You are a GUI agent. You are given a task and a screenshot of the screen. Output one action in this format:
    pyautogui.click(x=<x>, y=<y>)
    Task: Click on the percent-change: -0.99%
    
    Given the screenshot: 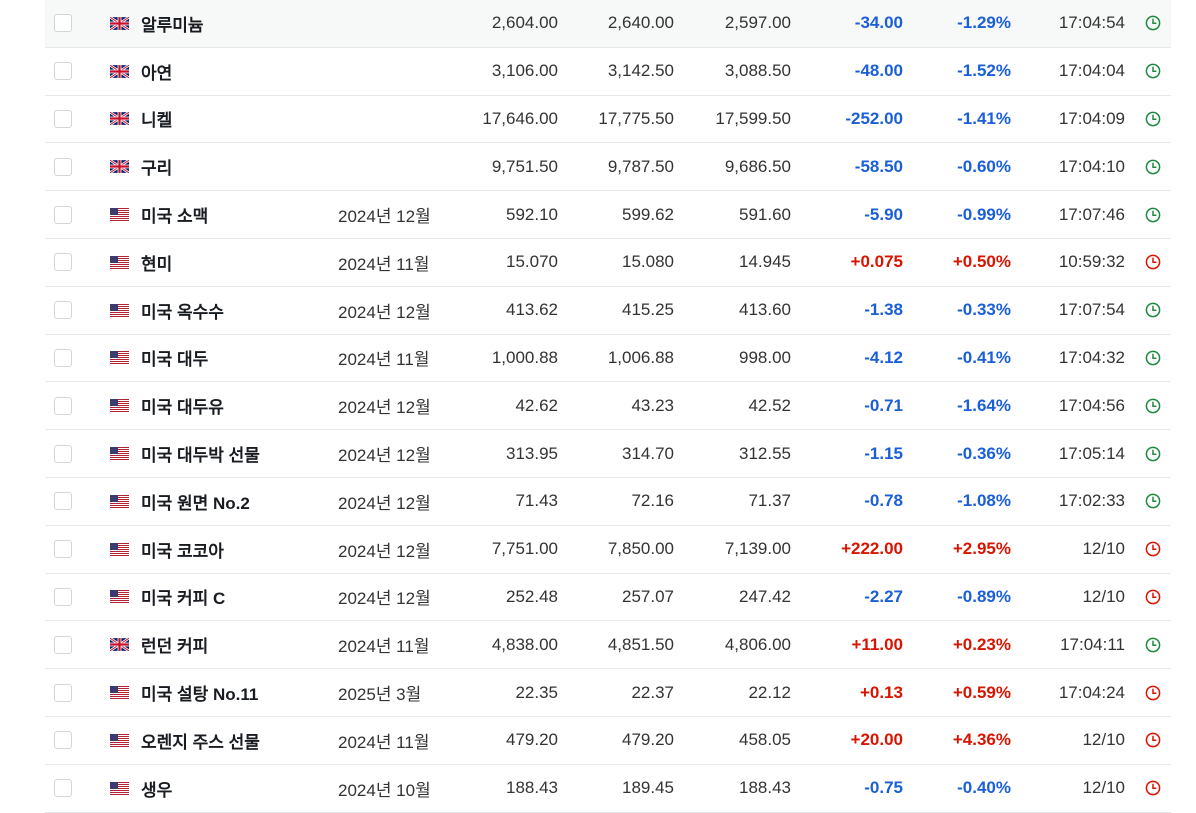 What is the action you would take?
    pyautogui.click(x=984, y=214)
    